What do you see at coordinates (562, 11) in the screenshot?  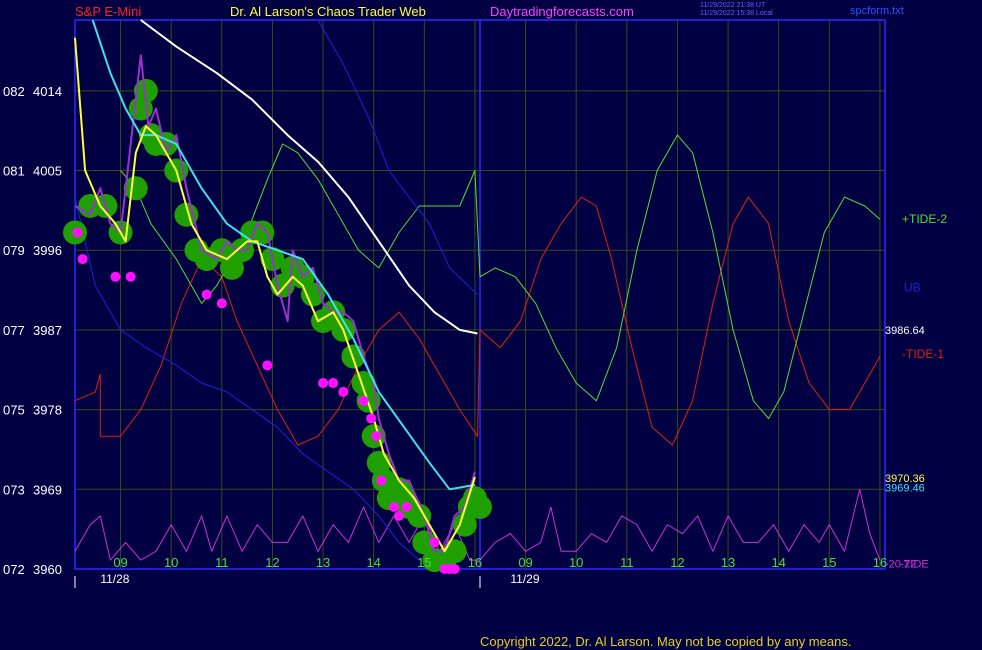 I see `site-url: Daytradingforecasts.com` at bounding box center [562, 11].